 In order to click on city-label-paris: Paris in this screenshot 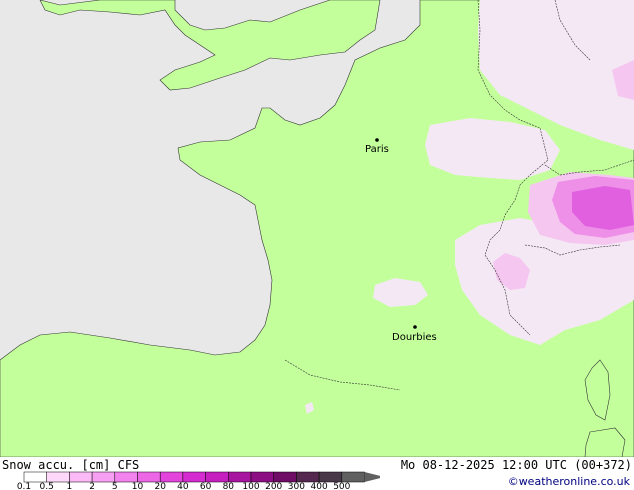, I will do `click(377, 149)`.